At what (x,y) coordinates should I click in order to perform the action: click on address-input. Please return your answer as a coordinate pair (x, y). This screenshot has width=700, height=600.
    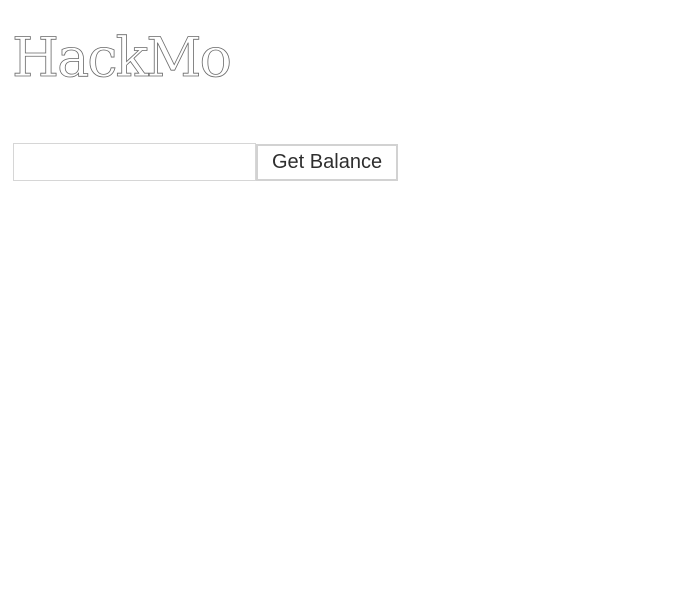
    Looking at the image, I should click on (134, 162).